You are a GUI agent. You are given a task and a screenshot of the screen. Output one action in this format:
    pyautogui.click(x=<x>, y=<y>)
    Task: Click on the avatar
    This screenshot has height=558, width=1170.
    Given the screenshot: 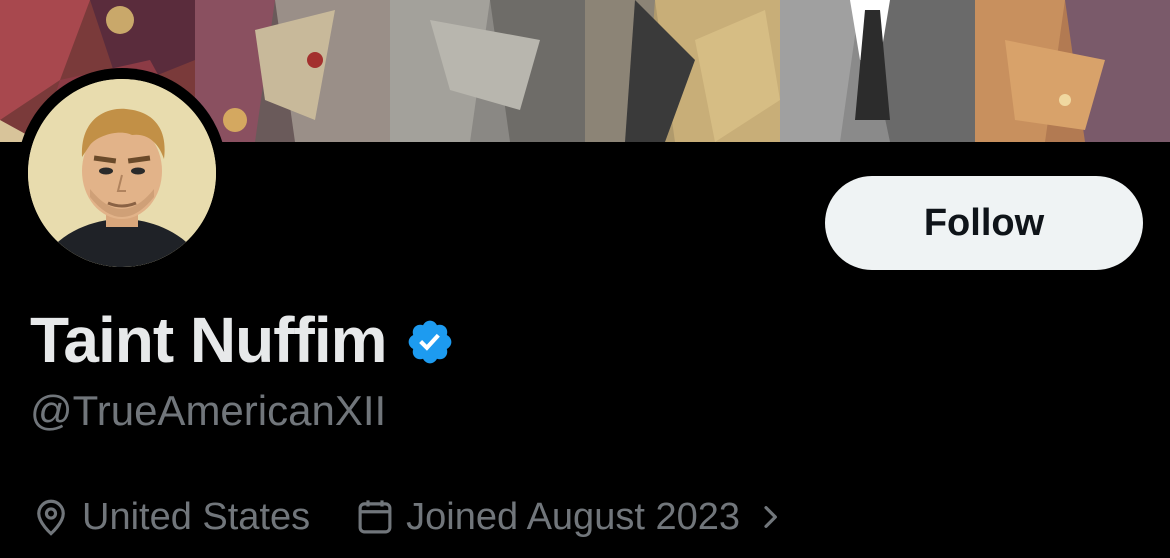 What is the action you would take?
    pyautogui.click(x=122, y=173)
    